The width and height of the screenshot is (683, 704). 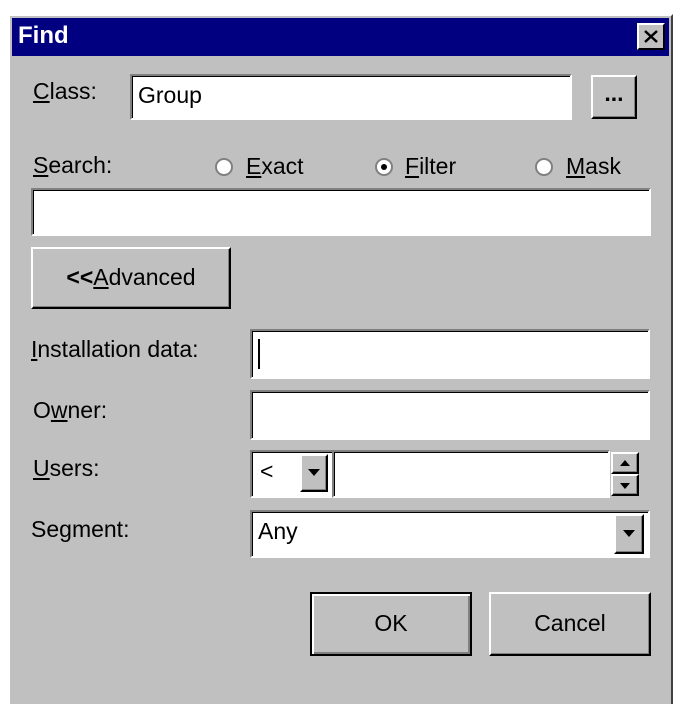 I want to click on segment-label: Segment:, so click(x=80, y=529).